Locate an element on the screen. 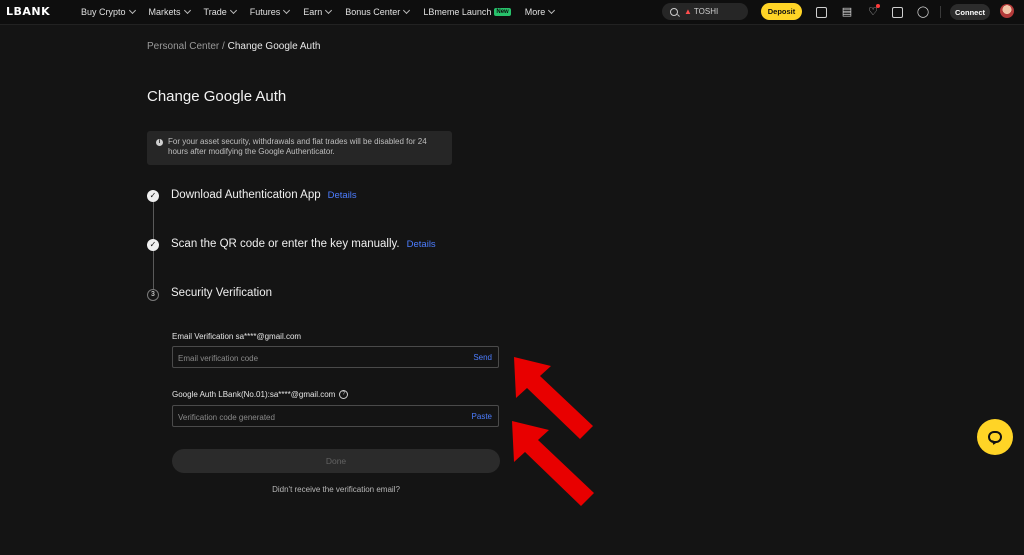 The height and width of the screenshot is (555, 1024). support-chat-button is located at coordinates (995, 437).